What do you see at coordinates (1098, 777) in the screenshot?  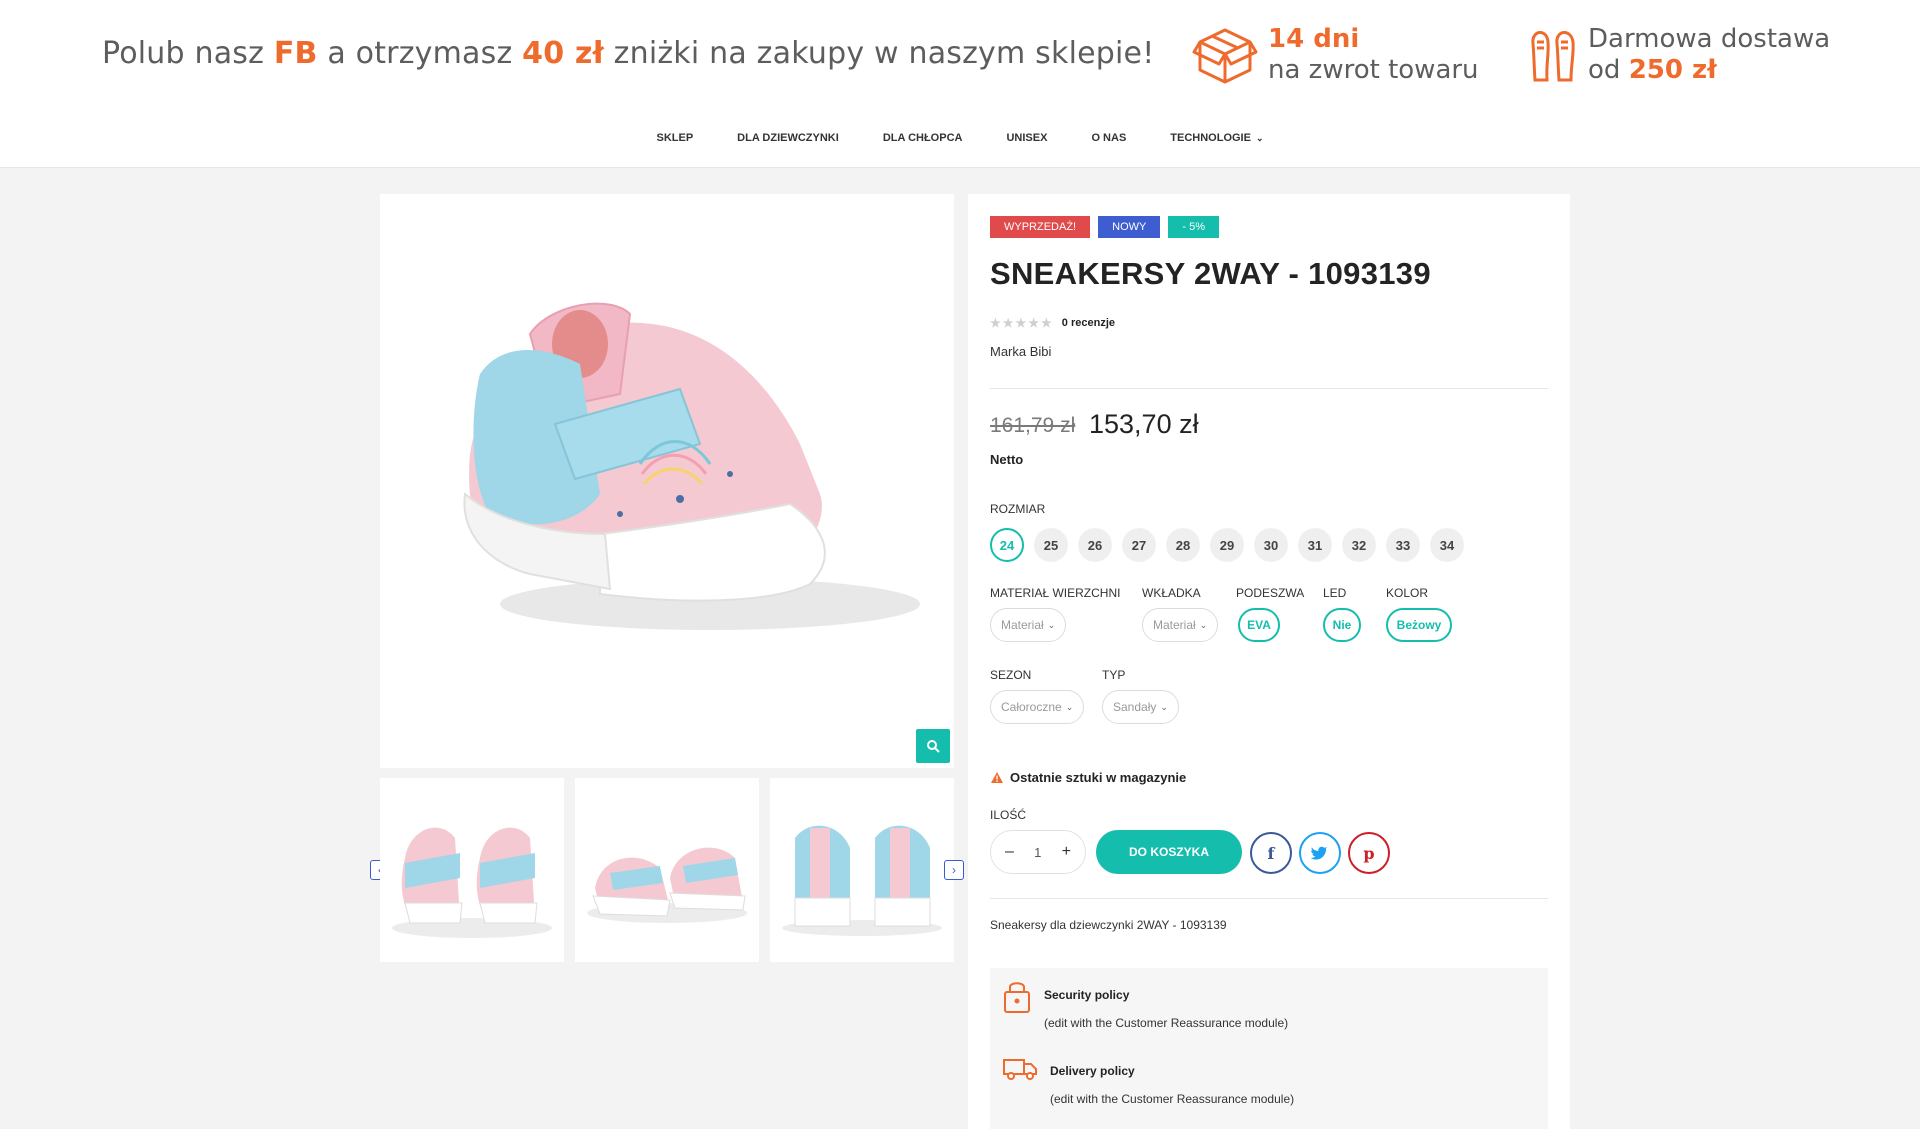 I see `stock-text: Ostatnie sztuki w magazynie` at bounding box center [1098, 777].